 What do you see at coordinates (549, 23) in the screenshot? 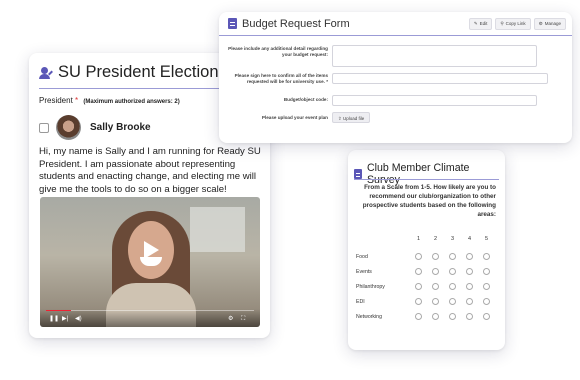
I see `manage-button: ⚙ Manage` at bounding box center [549, 23].